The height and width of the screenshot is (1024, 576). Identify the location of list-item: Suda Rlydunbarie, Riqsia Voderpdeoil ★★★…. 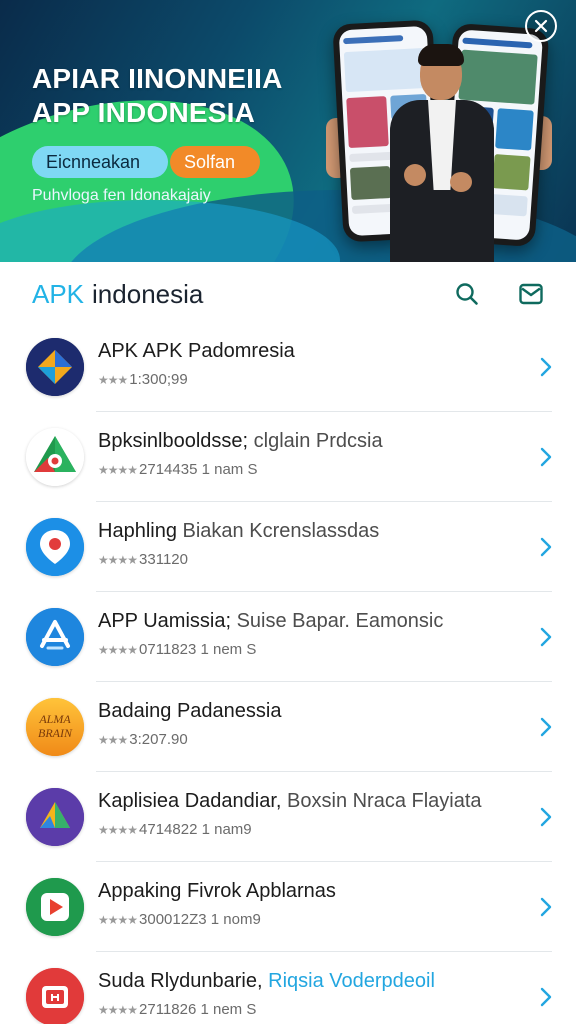
(288, 988).